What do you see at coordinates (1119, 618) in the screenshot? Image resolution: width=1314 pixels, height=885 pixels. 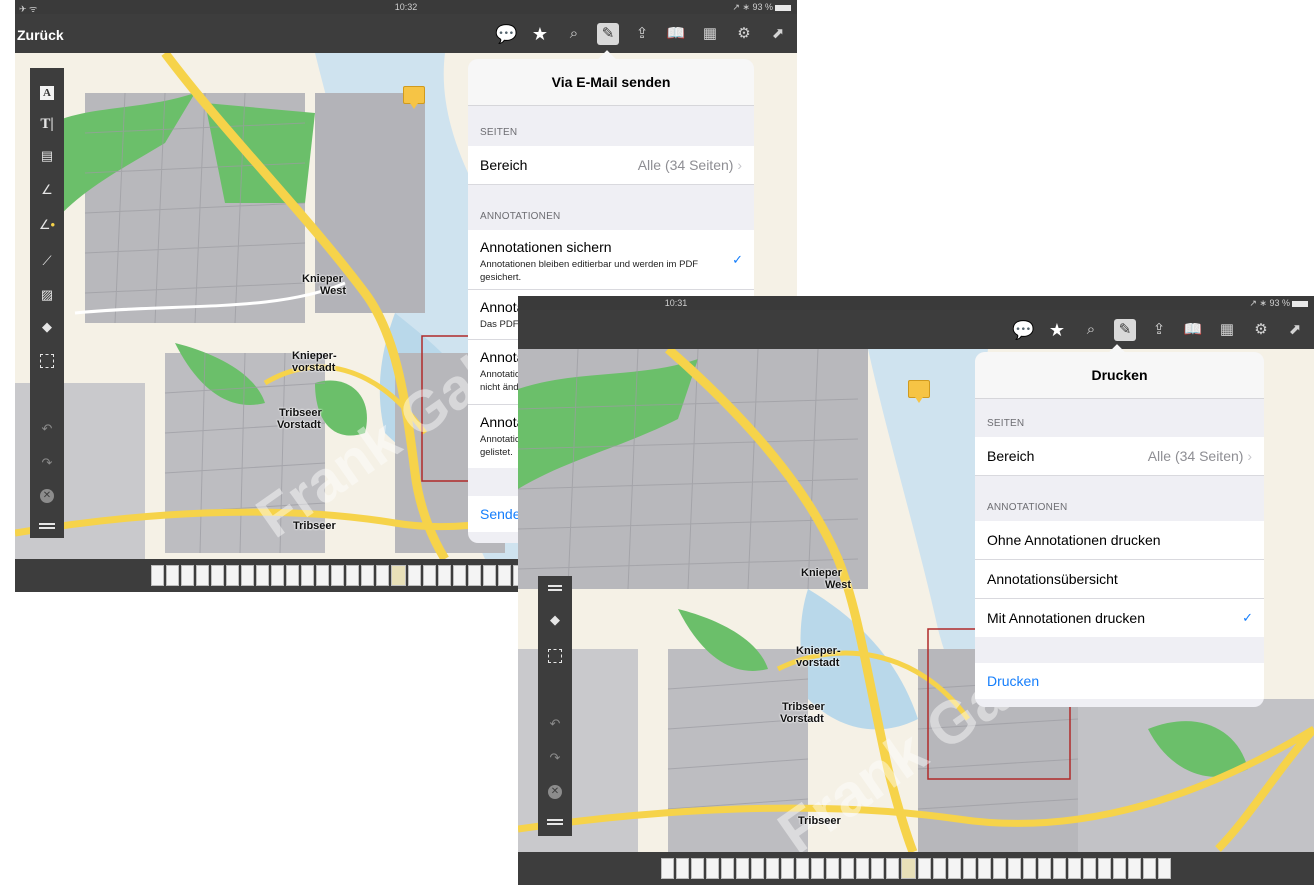 I see `option-print-with-annotations: Mit Annotationen drucken ✓` at bounding box center [1119, 618].